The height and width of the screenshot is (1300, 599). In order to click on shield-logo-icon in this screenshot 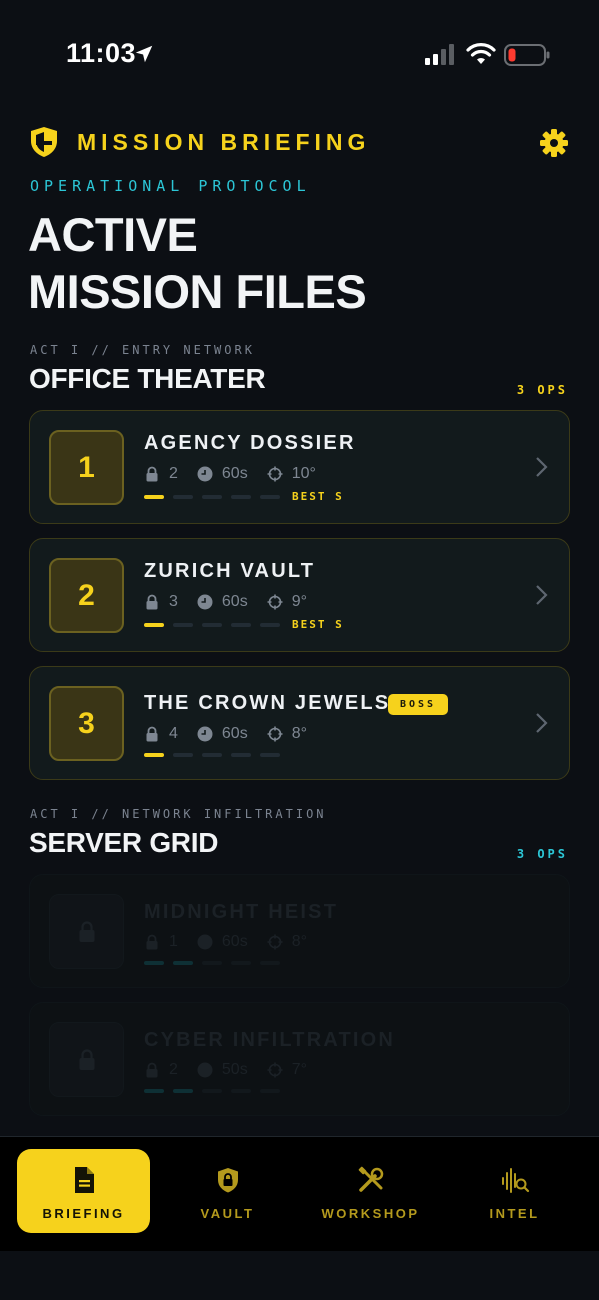, I will do `click(44, 142)`.